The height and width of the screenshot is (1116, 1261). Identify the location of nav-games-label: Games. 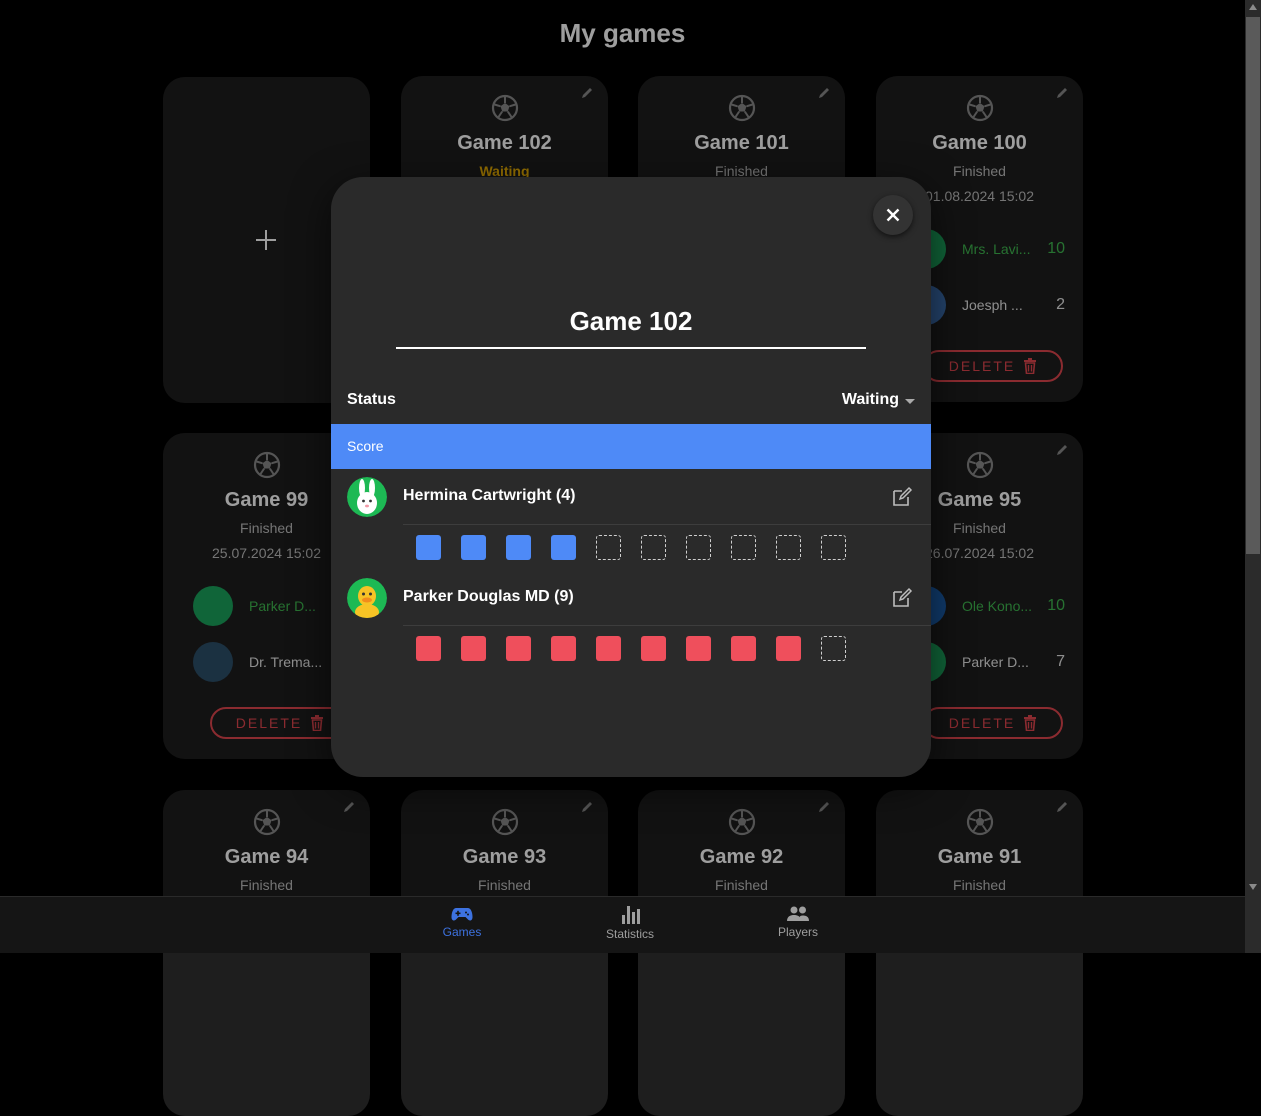
(462, 932).